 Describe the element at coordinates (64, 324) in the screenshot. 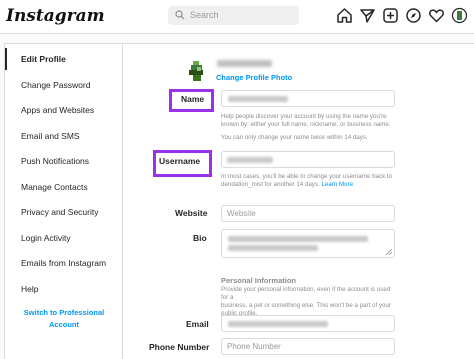

I see `switch-professional-line2: Account` at that location.